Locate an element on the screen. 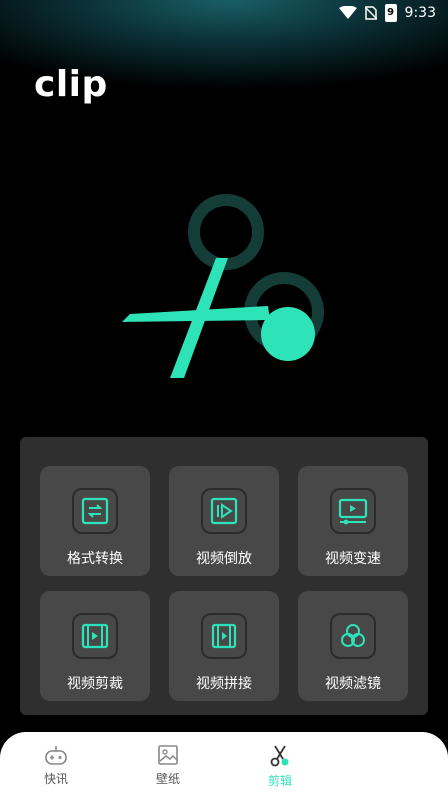 The width and height of the screenshot is (448, 796). film-crop-icon is located at coordinates (95, 636).